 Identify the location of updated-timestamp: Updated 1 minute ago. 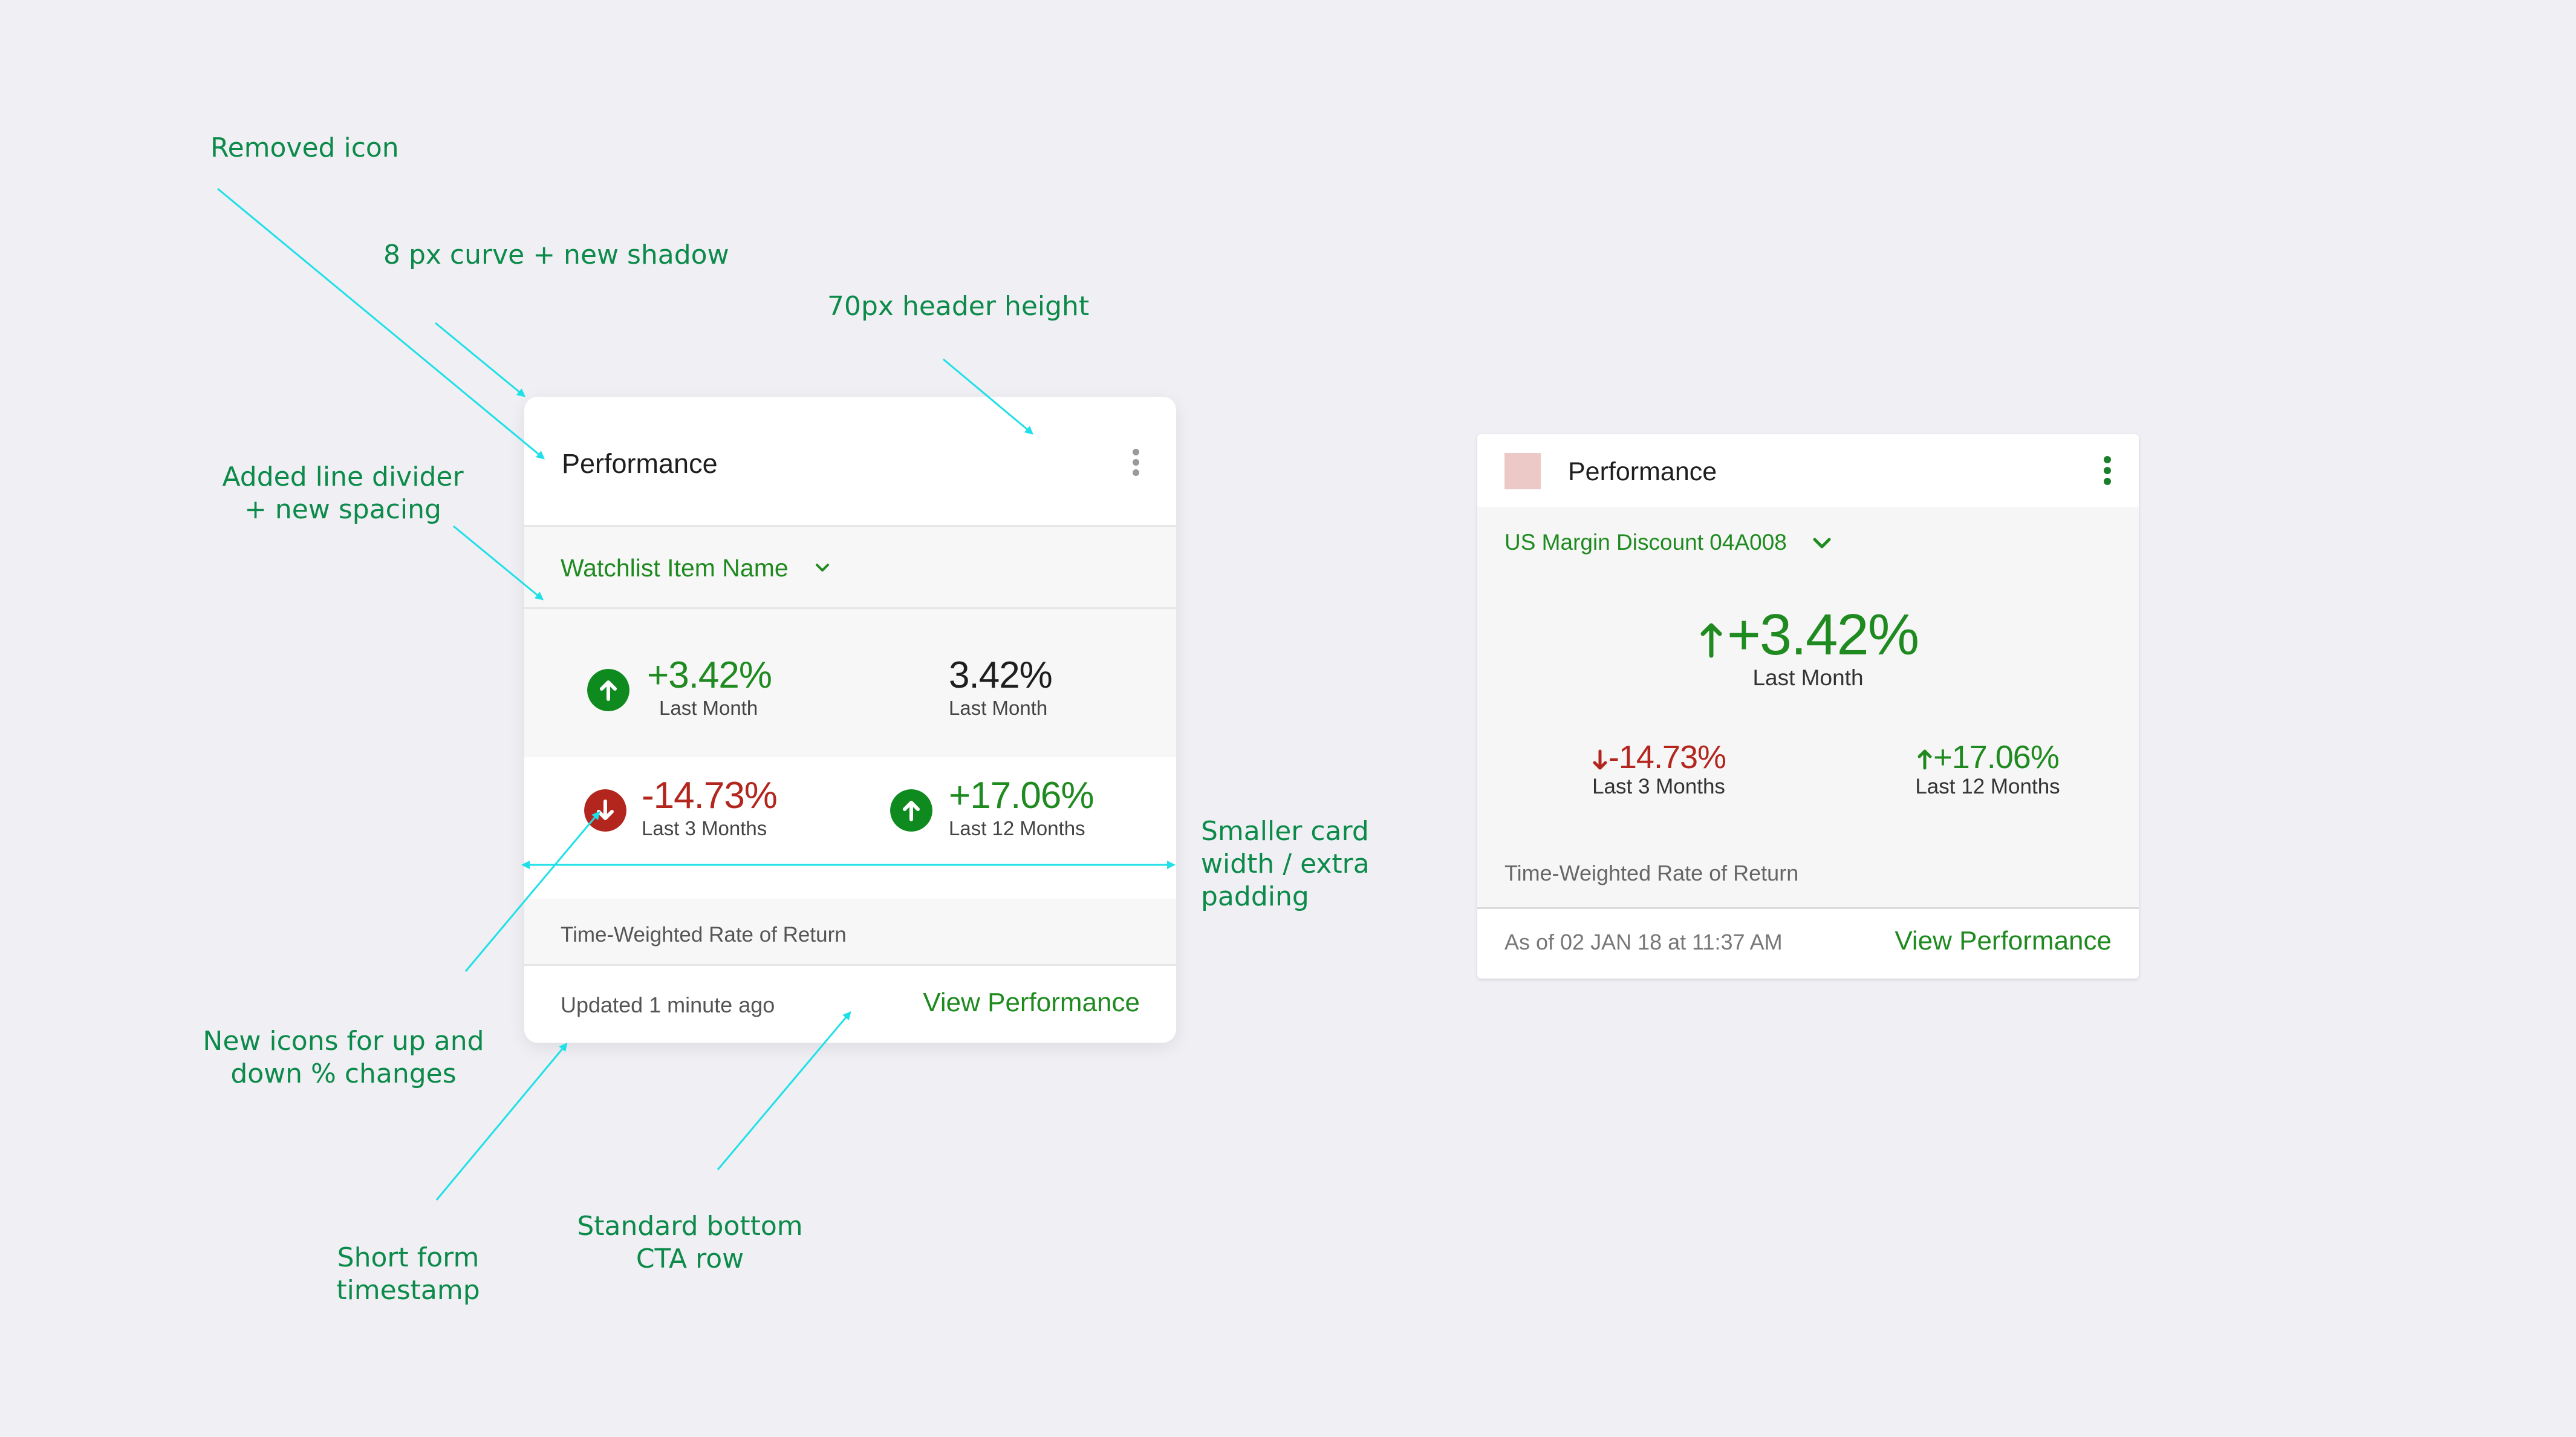
(668, 1004).